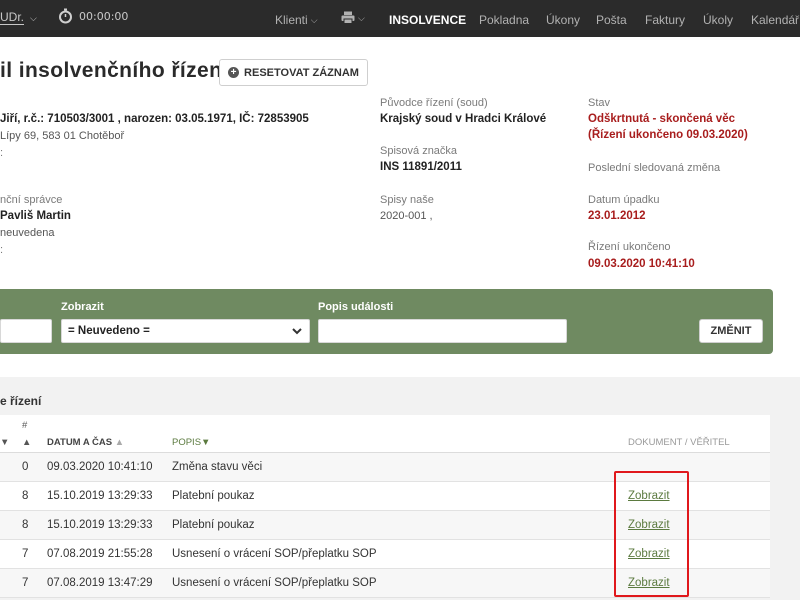  What do you see at coordinates (185, 331) in the screenshot?
I see `show-select: = Neuvedeno =` at bounding box center [185, 331].